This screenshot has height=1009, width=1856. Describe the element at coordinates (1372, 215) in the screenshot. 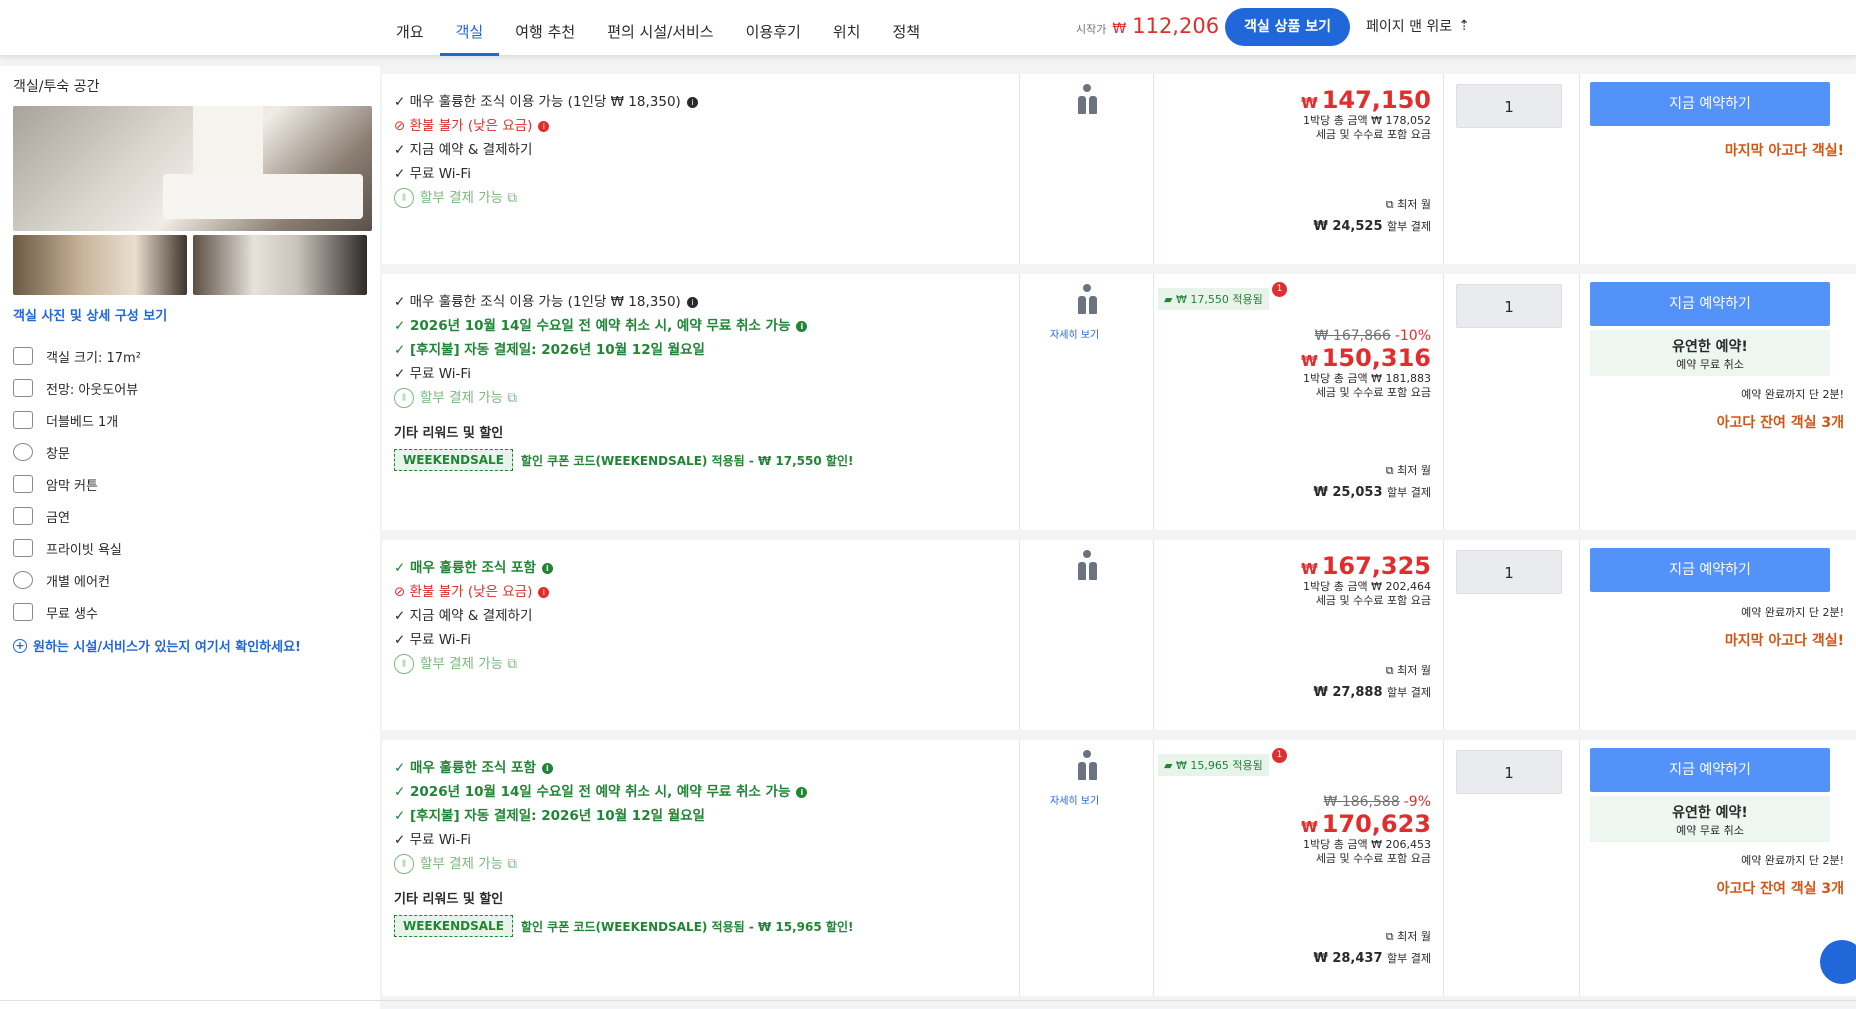

I see `installment-info: ⧉ 최저 월 ₩ 24,525 할부 결제` at that location.